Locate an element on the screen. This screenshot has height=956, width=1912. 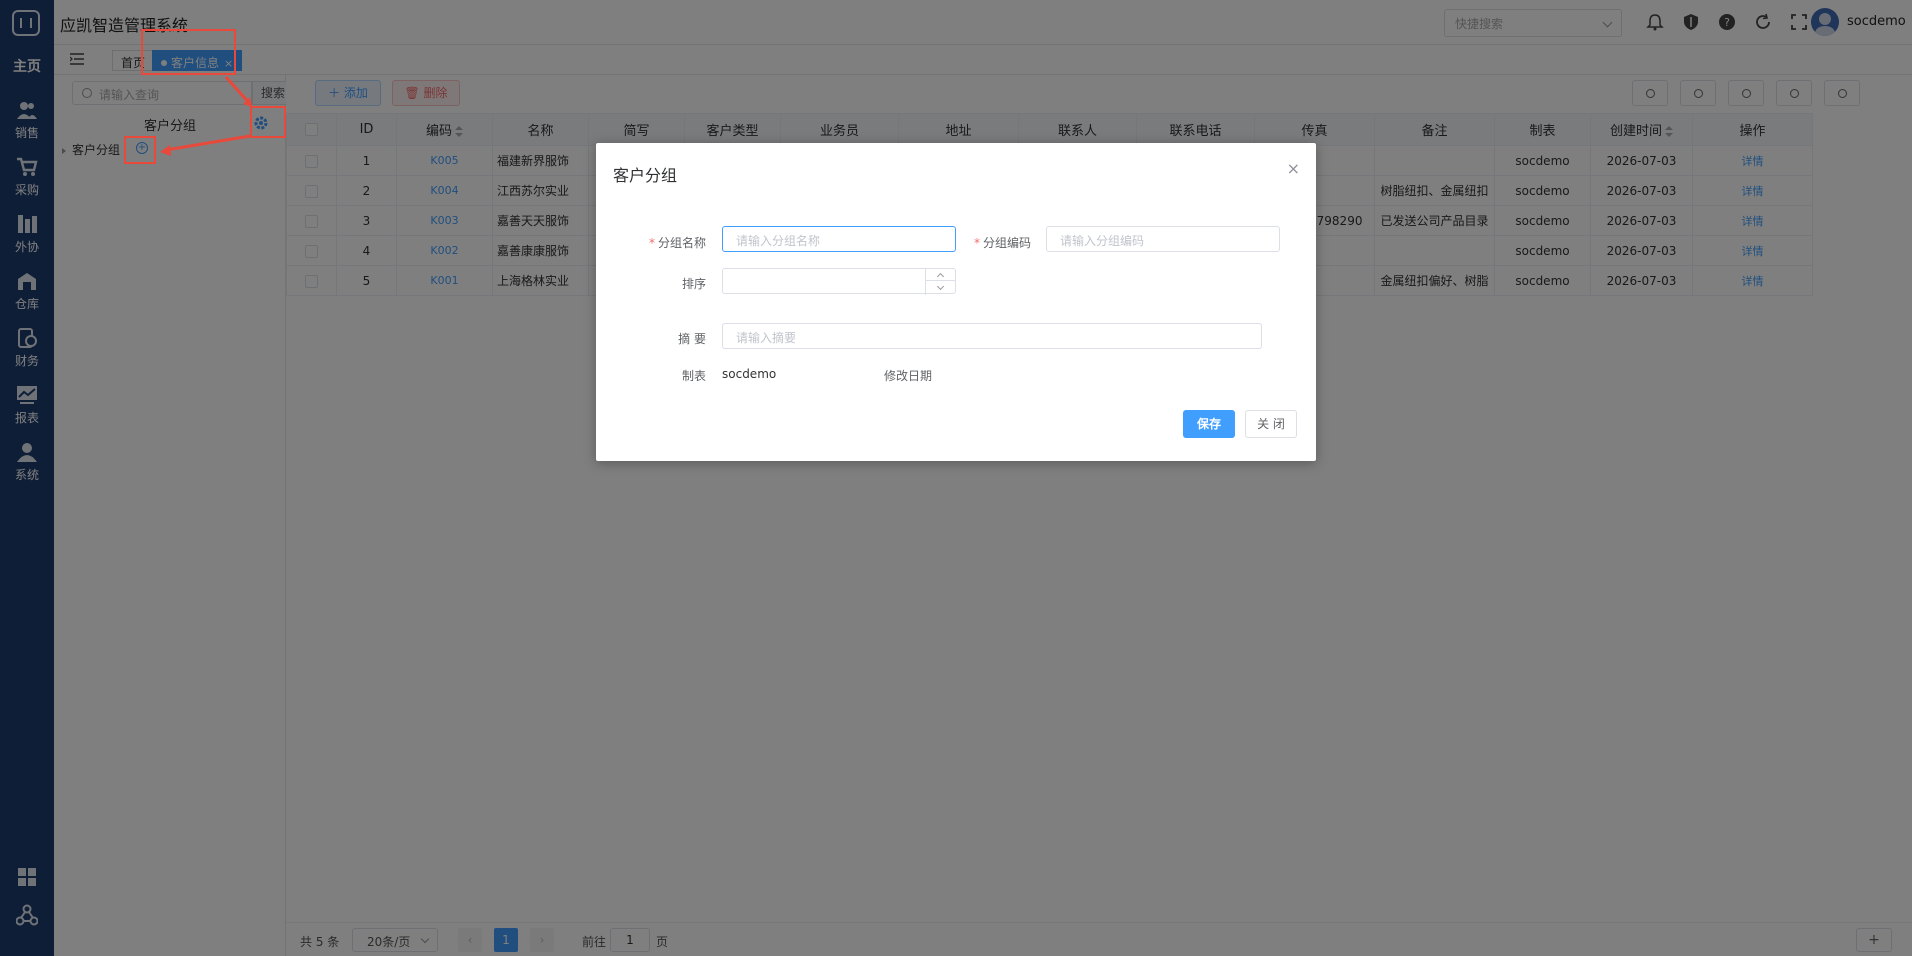
sort-label: 排序 is located at coordinates (693, 284).